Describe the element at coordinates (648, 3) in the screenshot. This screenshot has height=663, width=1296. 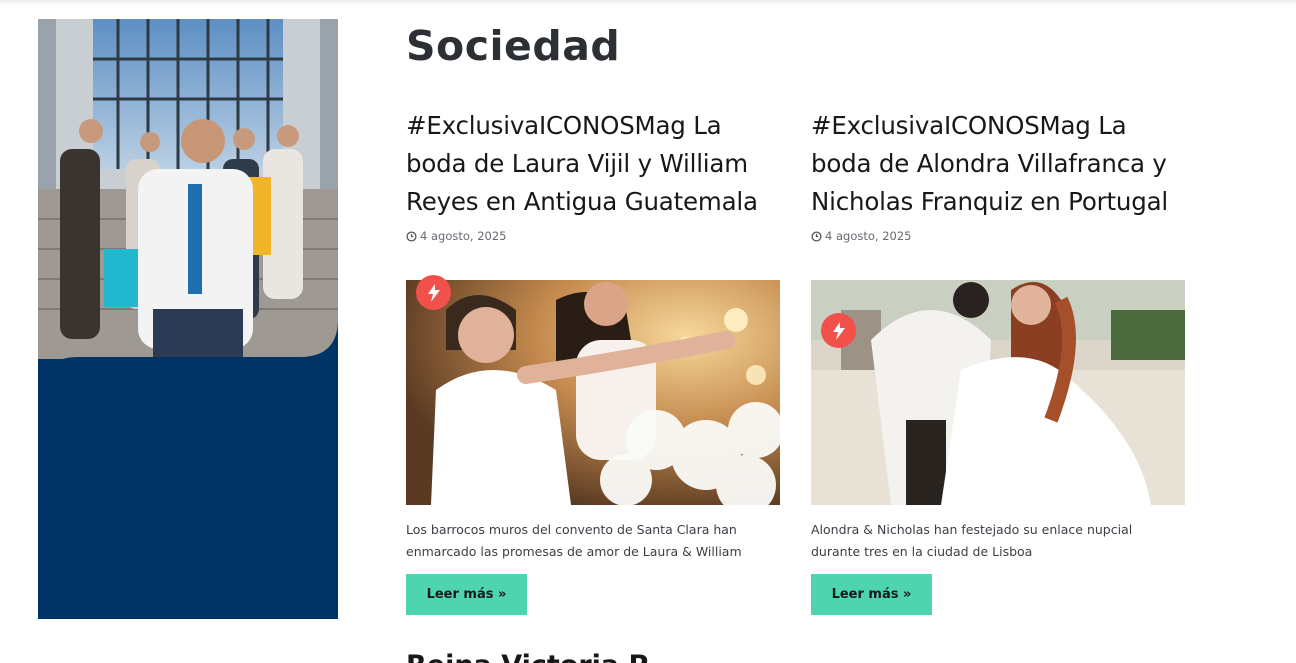
I see `header-shadow` at that location.